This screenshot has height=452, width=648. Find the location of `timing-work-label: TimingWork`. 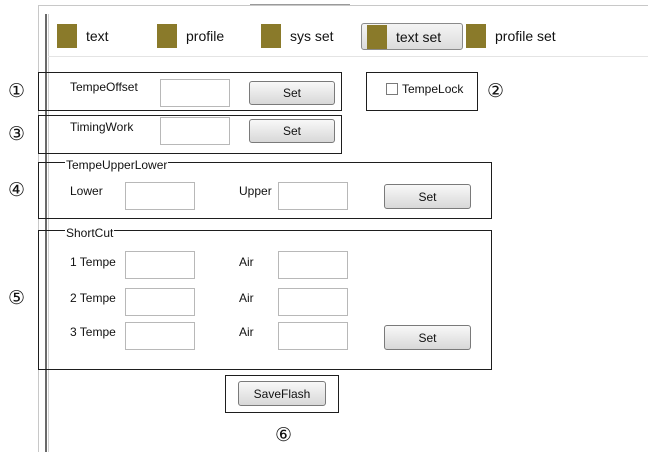

timing-work-label: TimingWork is located at coordinates (102, 127).